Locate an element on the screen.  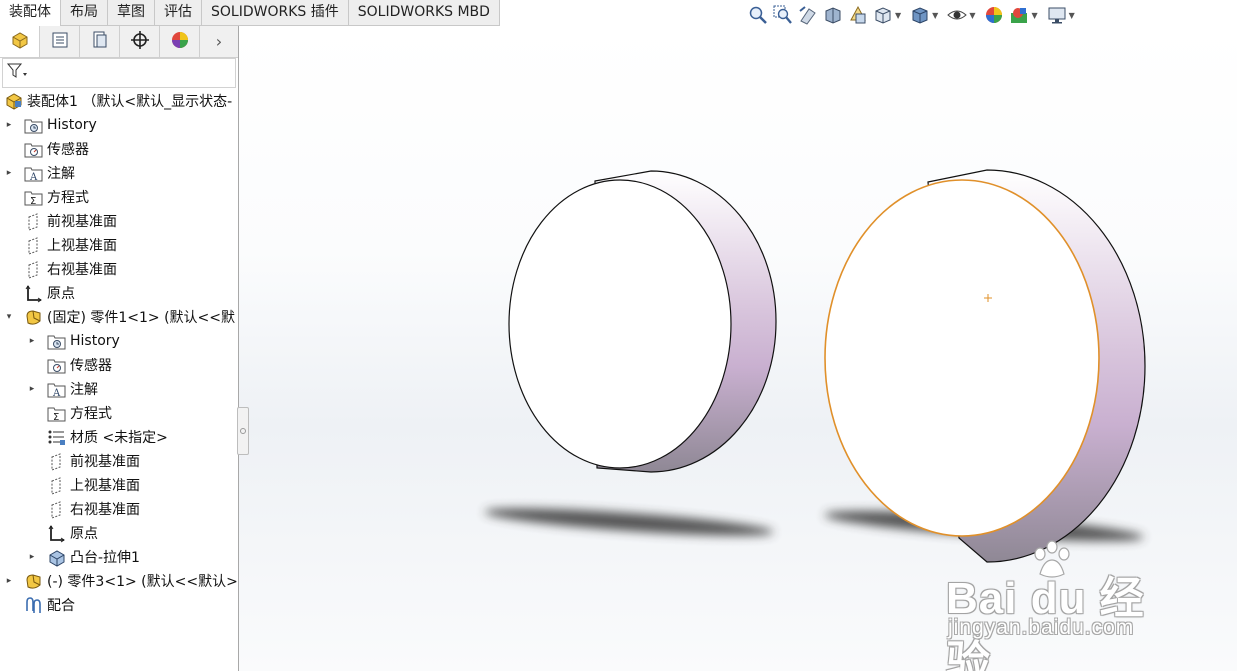
view-orientation-dropdown-icon: ▼ is located at coordinates (898, 15).